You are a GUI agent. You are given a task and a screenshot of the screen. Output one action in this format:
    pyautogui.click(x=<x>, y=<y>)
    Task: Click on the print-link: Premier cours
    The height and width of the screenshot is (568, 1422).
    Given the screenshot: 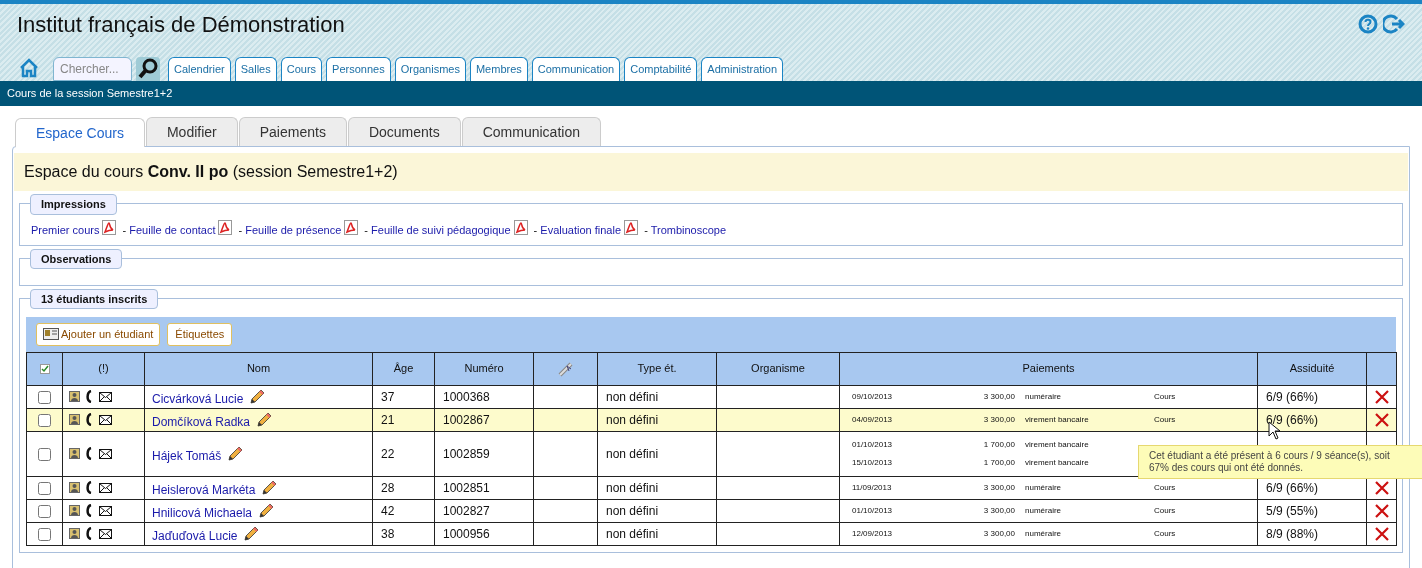 What is the action you would take?
    pyautogui.click(x=65, y=230)
    